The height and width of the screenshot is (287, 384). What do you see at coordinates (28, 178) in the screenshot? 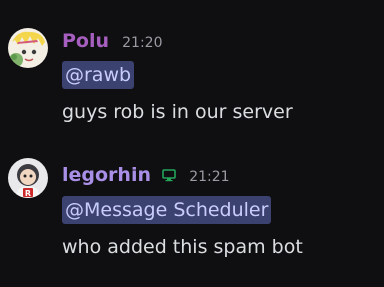
I see `legorhin-avatar-icon: R` at bounding box center [28, 178].